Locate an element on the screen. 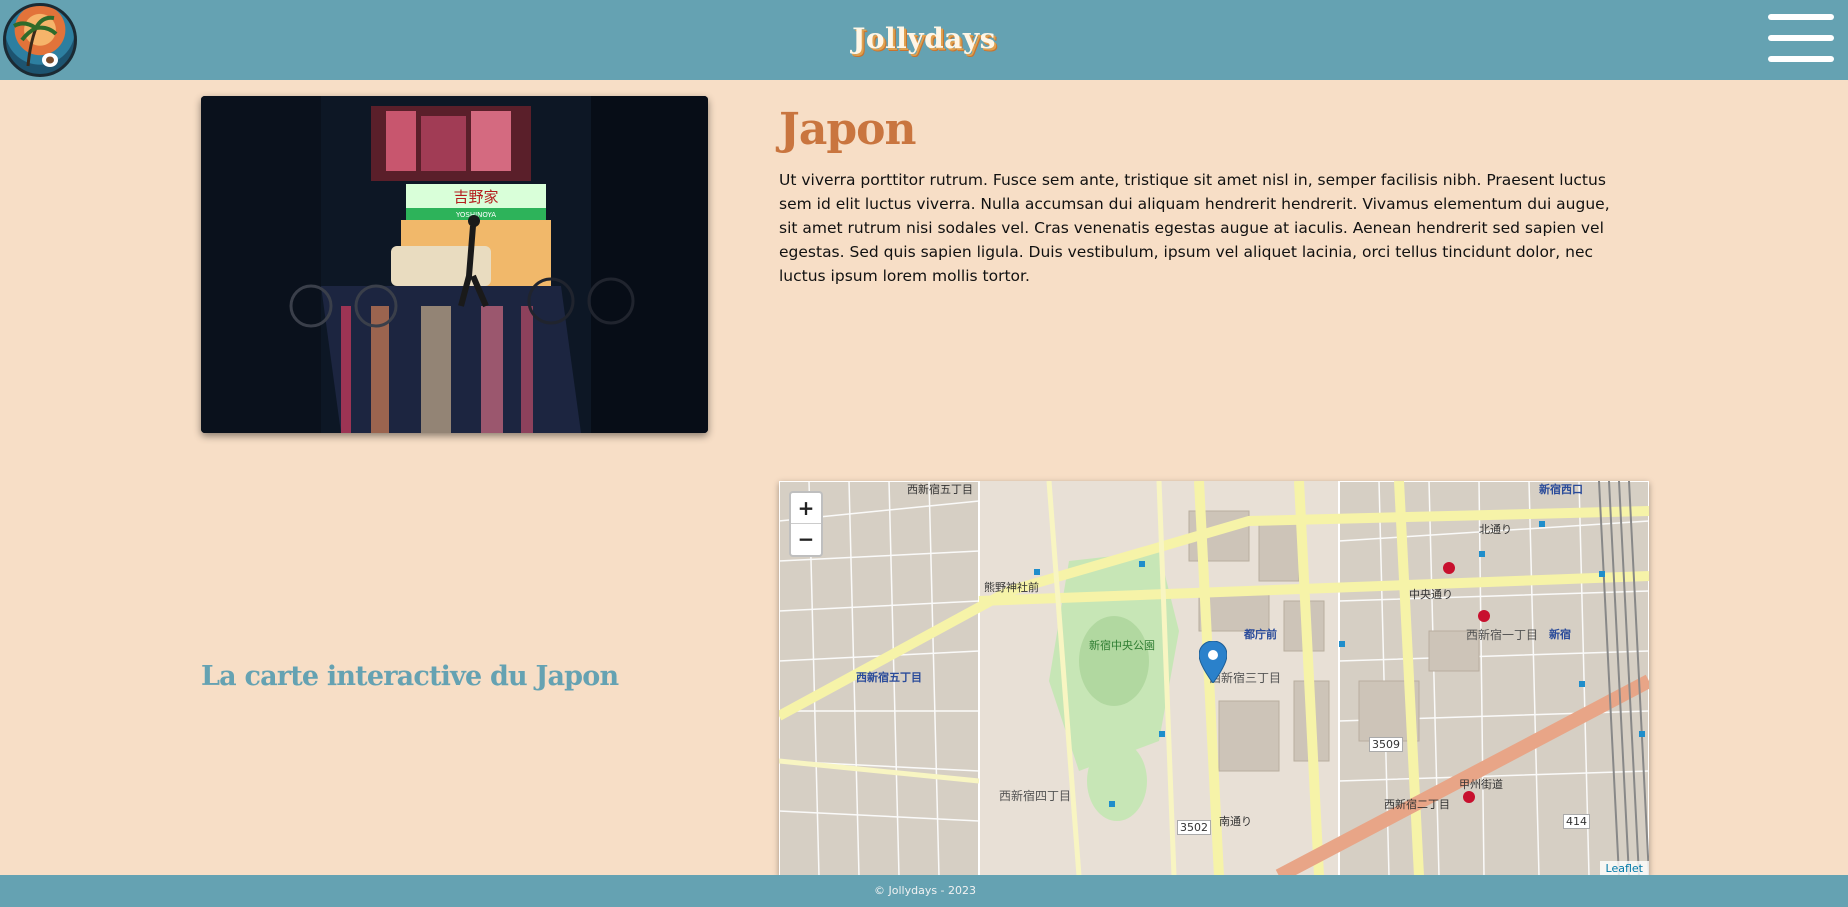 The width and height of the screenshot is (1848, 907). map-road-number: 3509 is located at coordinates (1386, 744).